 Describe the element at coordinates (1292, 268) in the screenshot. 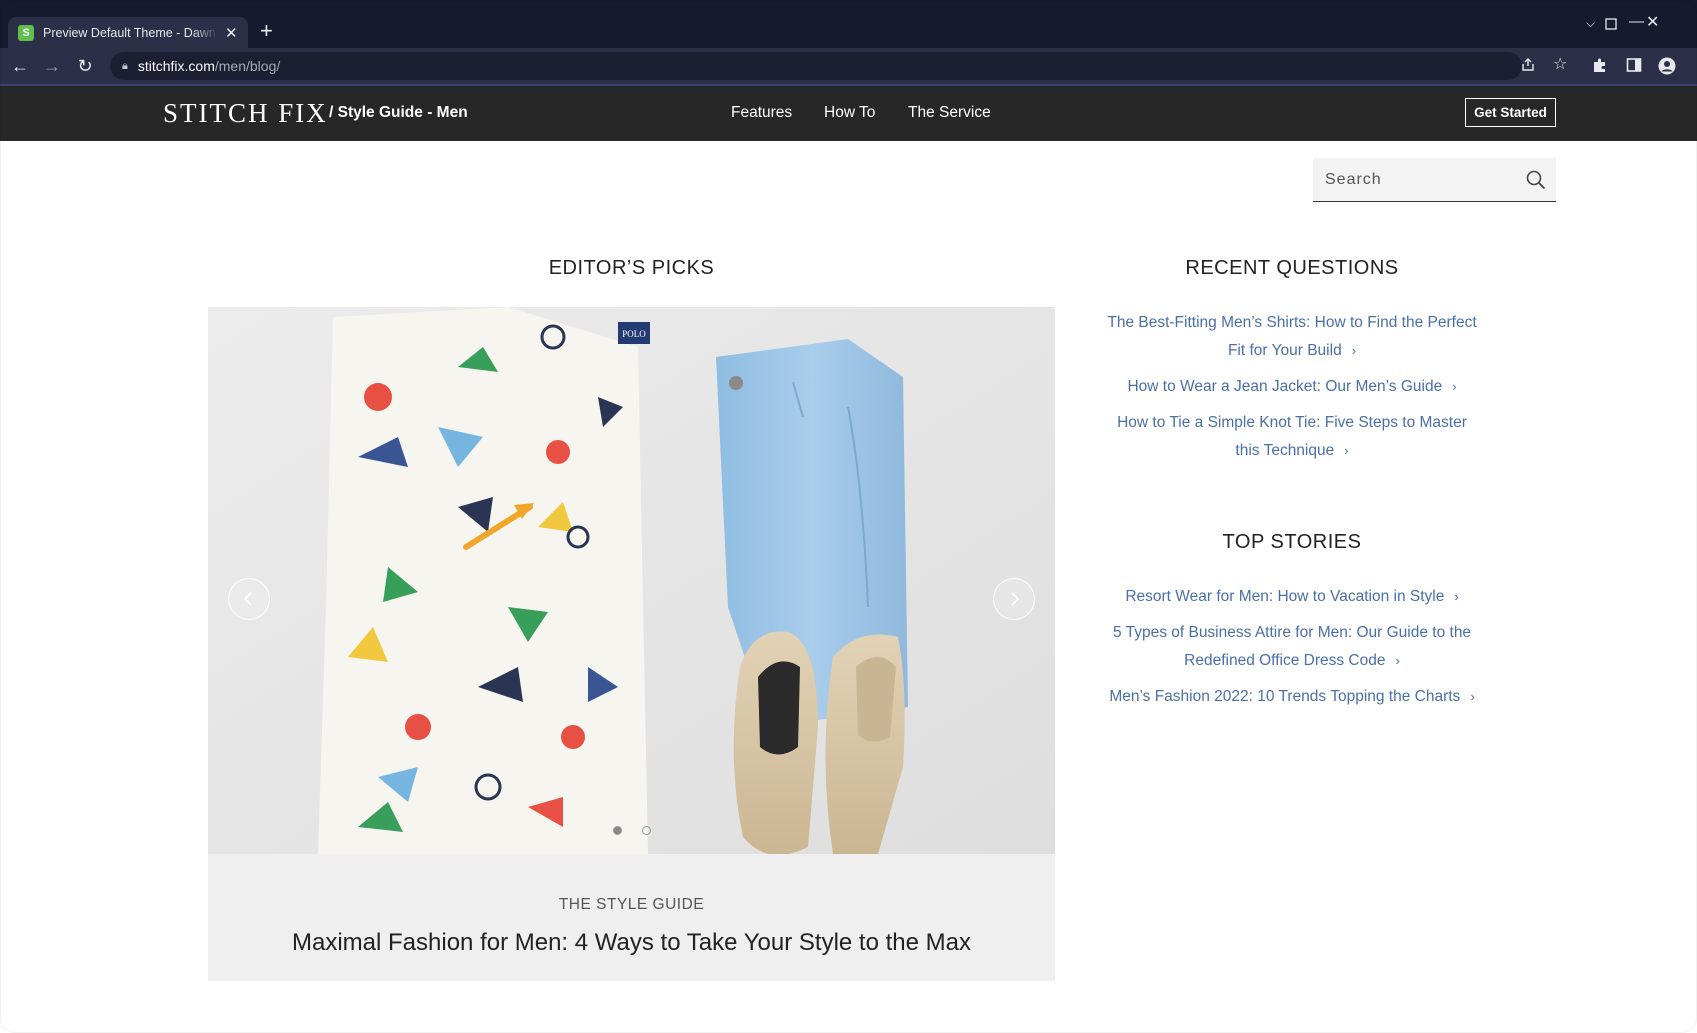

I see `recent-questions-heading: RECENT QUESTIONS` at that location.